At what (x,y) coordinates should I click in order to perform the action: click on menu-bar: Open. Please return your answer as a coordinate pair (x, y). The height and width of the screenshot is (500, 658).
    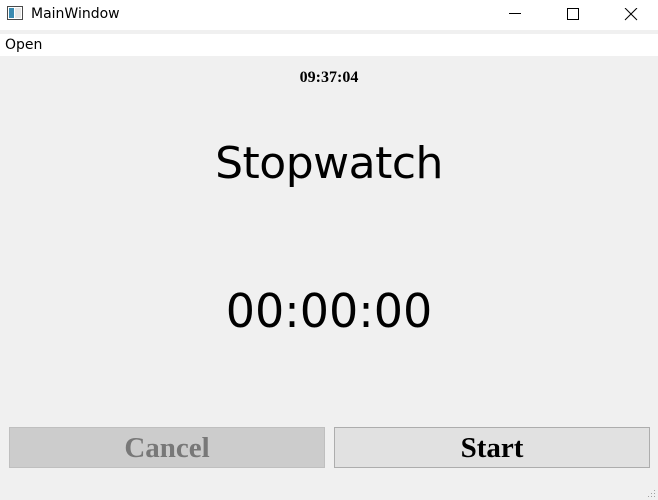
    Looking at the image, I should click on (329, 45).